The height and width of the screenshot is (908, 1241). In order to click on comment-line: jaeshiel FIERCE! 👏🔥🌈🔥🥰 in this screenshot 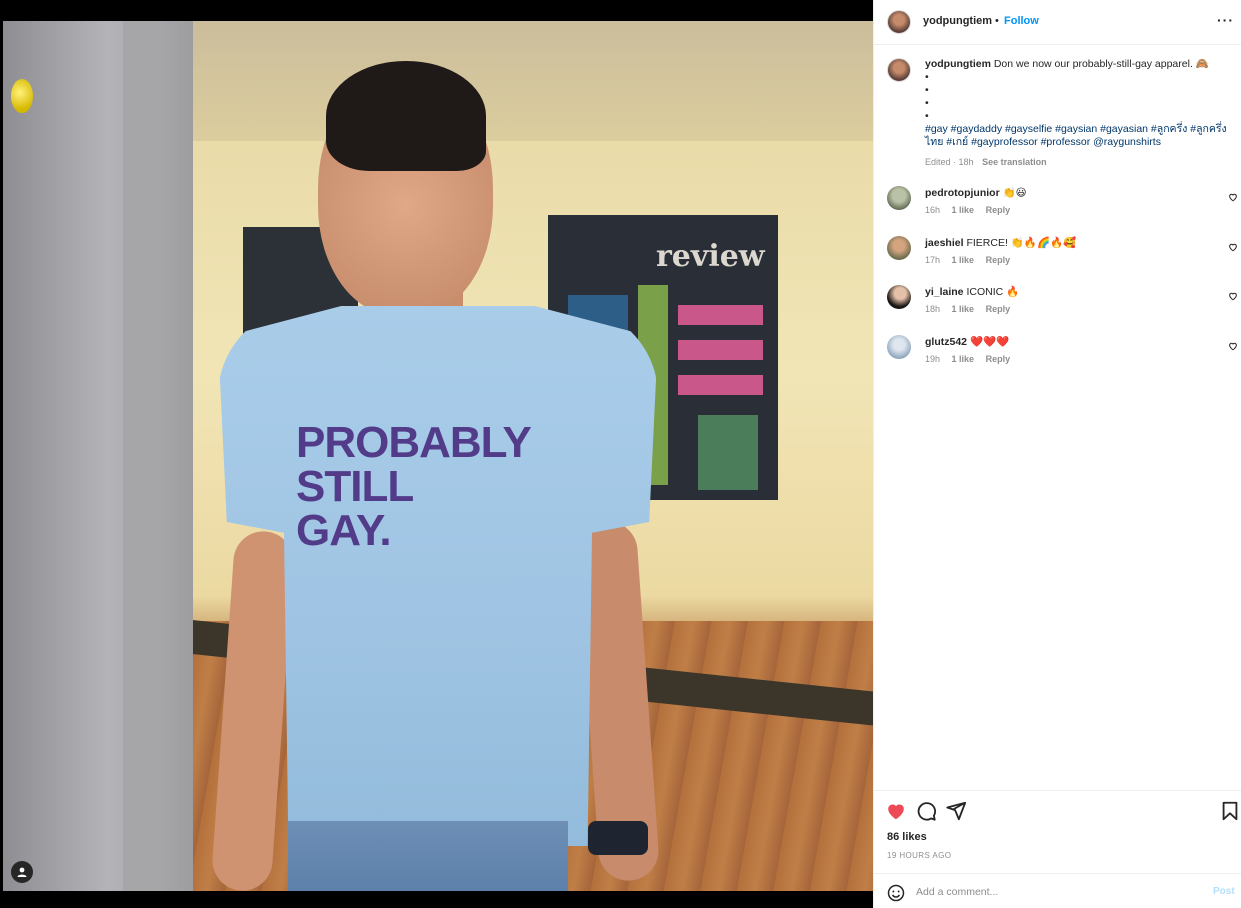, I will do `click(1000, 242)`.